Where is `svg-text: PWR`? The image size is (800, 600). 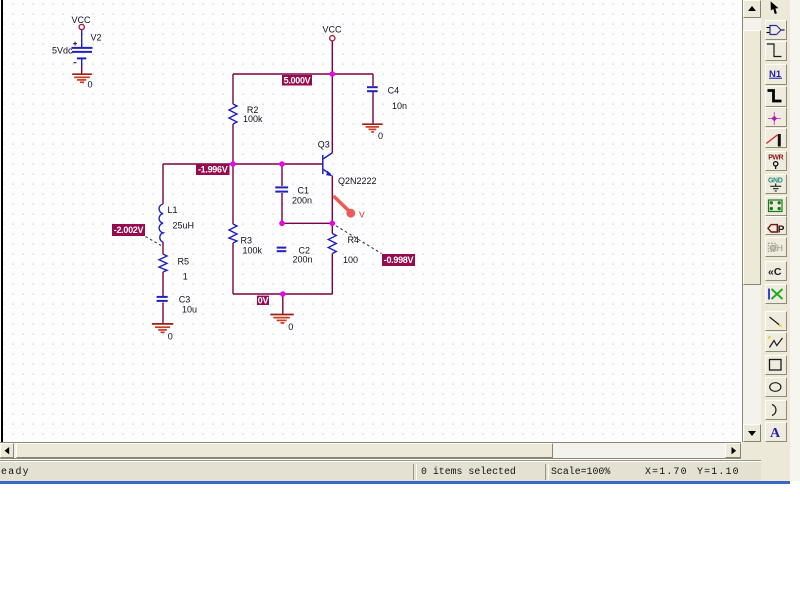 svg-text: PWR is located at coordinates (775, 158).